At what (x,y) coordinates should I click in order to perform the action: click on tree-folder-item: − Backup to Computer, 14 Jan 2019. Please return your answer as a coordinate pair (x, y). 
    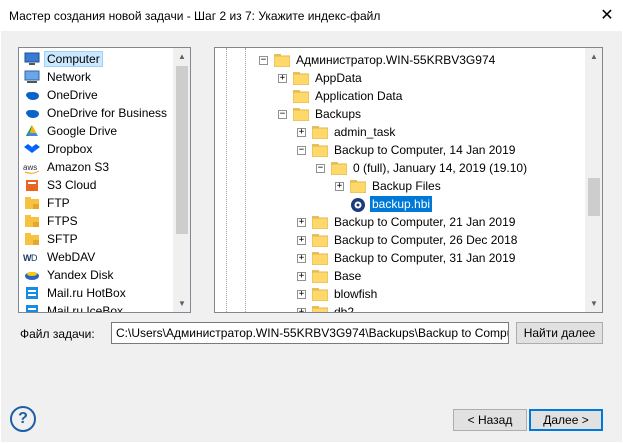
    Looking at the image, I should click on (407, 150).